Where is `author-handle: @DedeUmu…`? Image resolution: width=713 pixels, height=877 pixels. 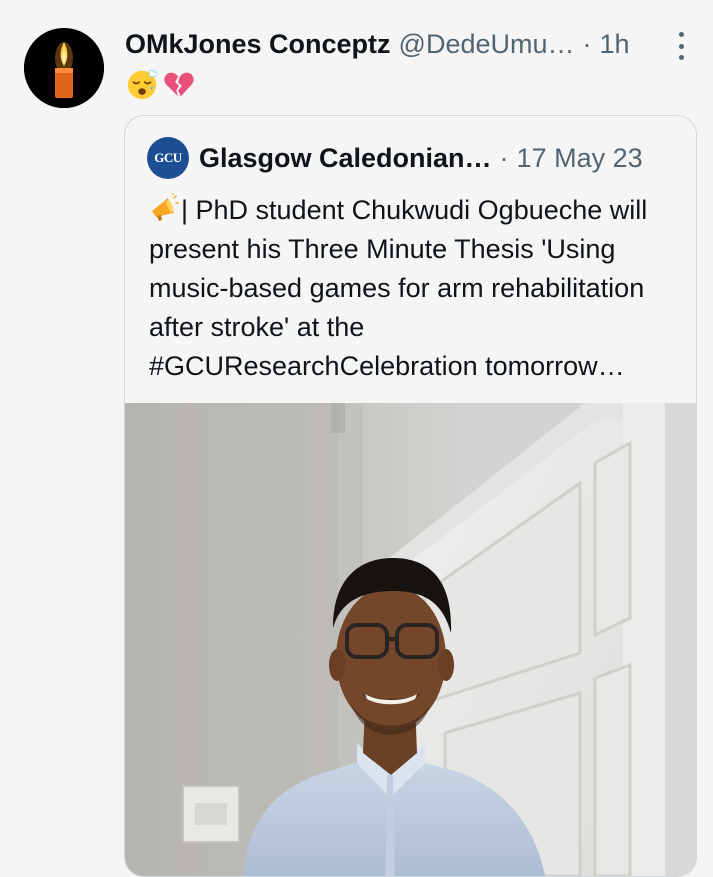 author-handle: @DedeUmu… is located at coordinates (487, 44).